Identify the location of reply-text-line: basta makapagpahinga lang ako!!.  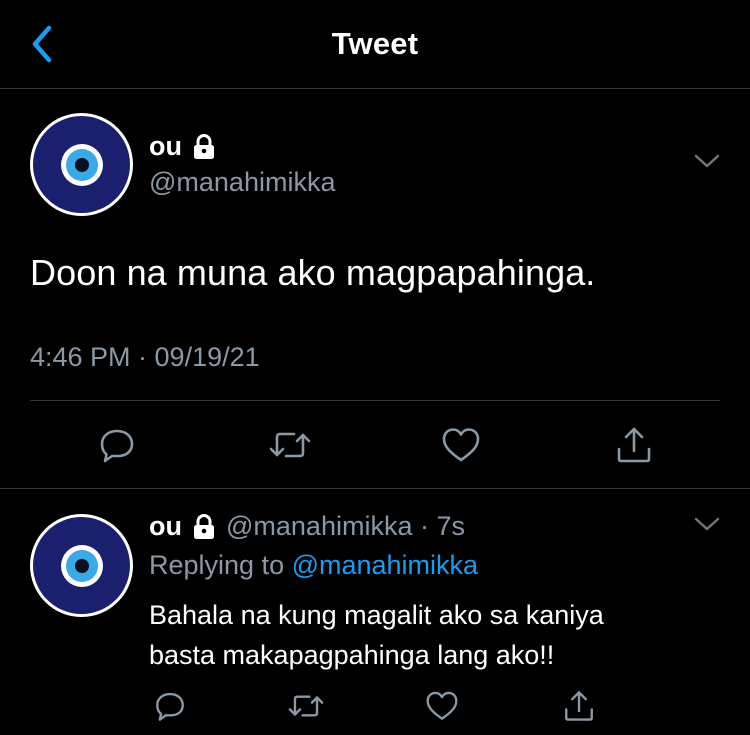
(352, 655).